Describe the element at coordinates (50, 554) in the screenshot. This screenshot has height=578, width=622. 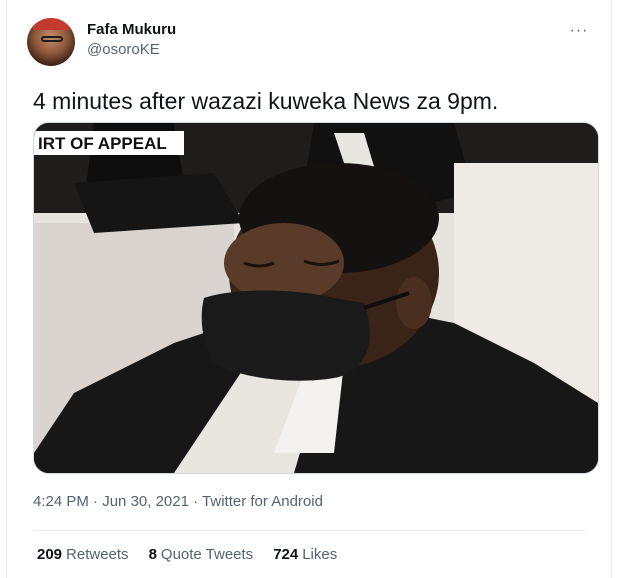
I see `retweets-count: 209` at that location.